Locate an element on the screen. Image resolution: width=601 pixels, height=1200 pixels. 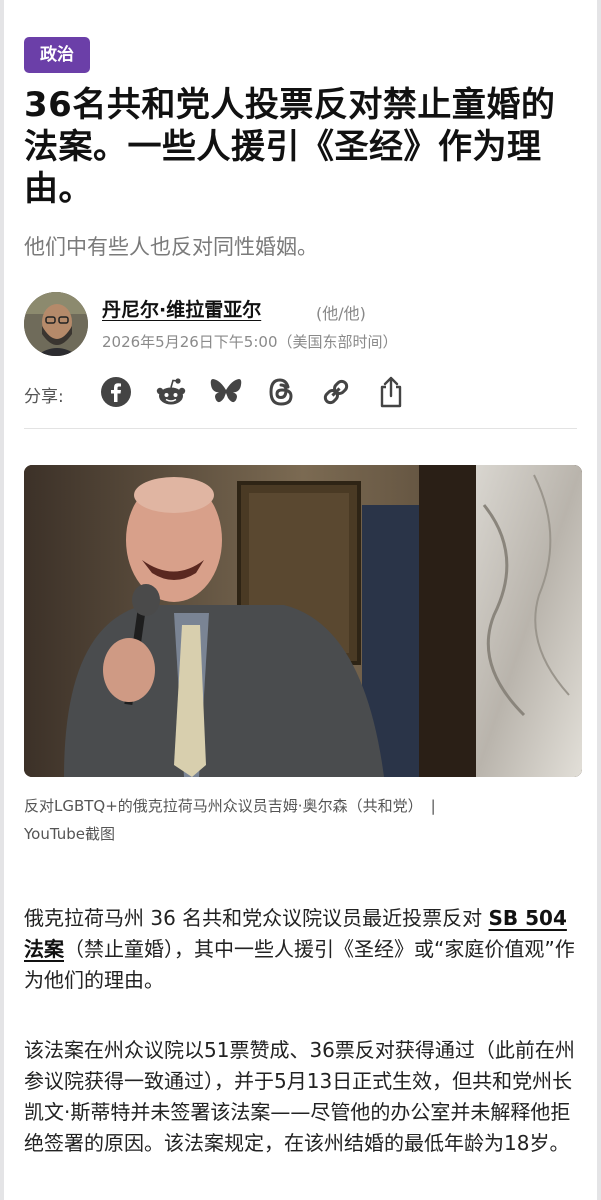
body-text: 俄克拉荷马州 36 名共和党众议院议员最近投票反对 is located at coordinates (256, 918).